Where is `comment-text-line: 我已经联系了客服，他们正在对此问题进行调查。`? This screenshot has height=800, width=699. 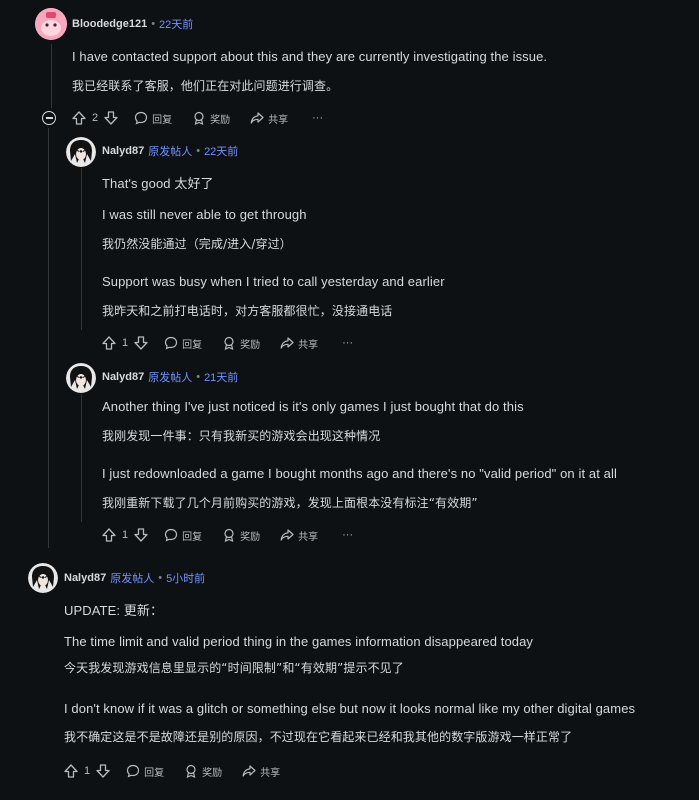
comment-text-line: 我已经联系了客服，他们正在对此问题进行调查。 is located at coordinates (205, 86).